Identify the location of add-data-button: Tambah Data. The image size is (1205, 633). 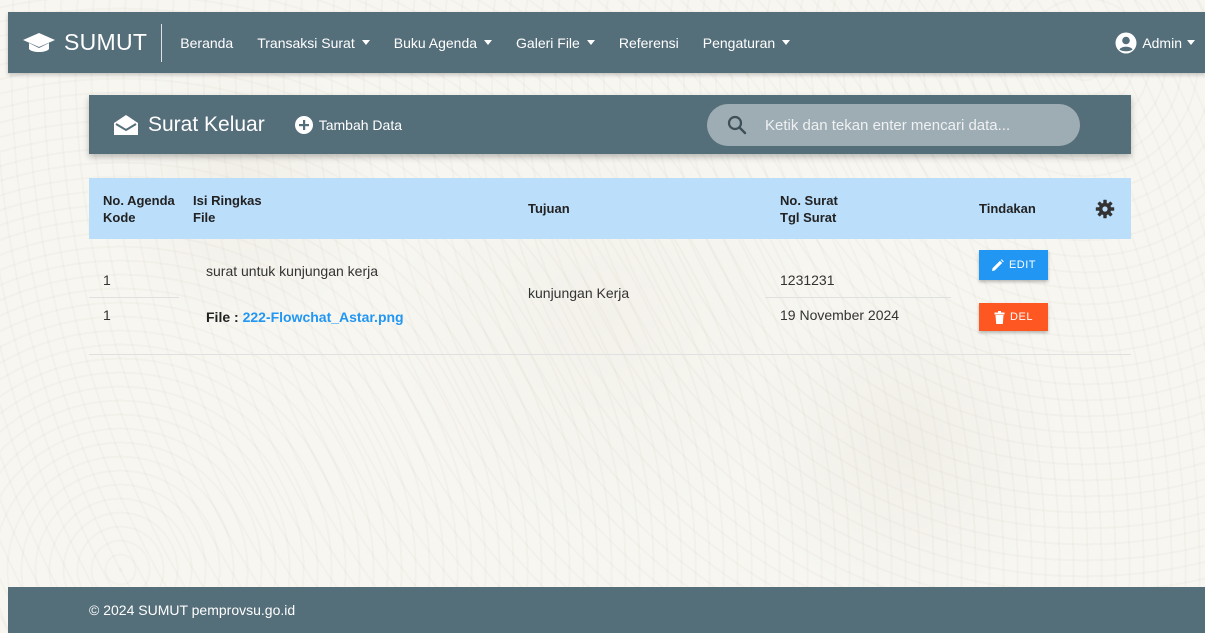
(348, 124).